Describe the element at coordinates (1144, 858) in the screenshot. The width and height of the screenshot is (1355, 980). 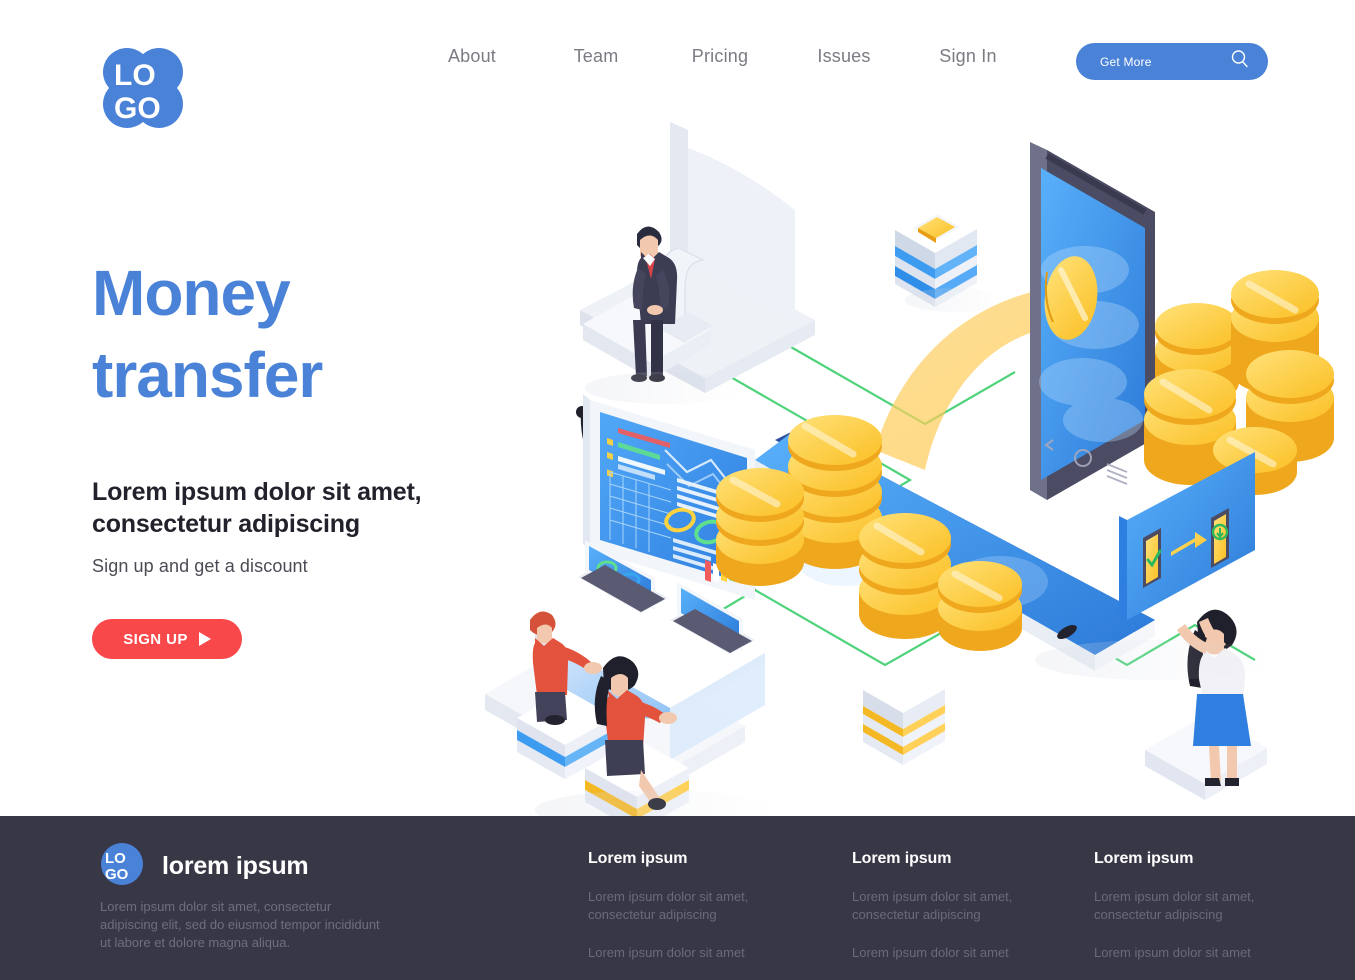
I see `footer-column-3-title: Lorem ipsum` at that location.